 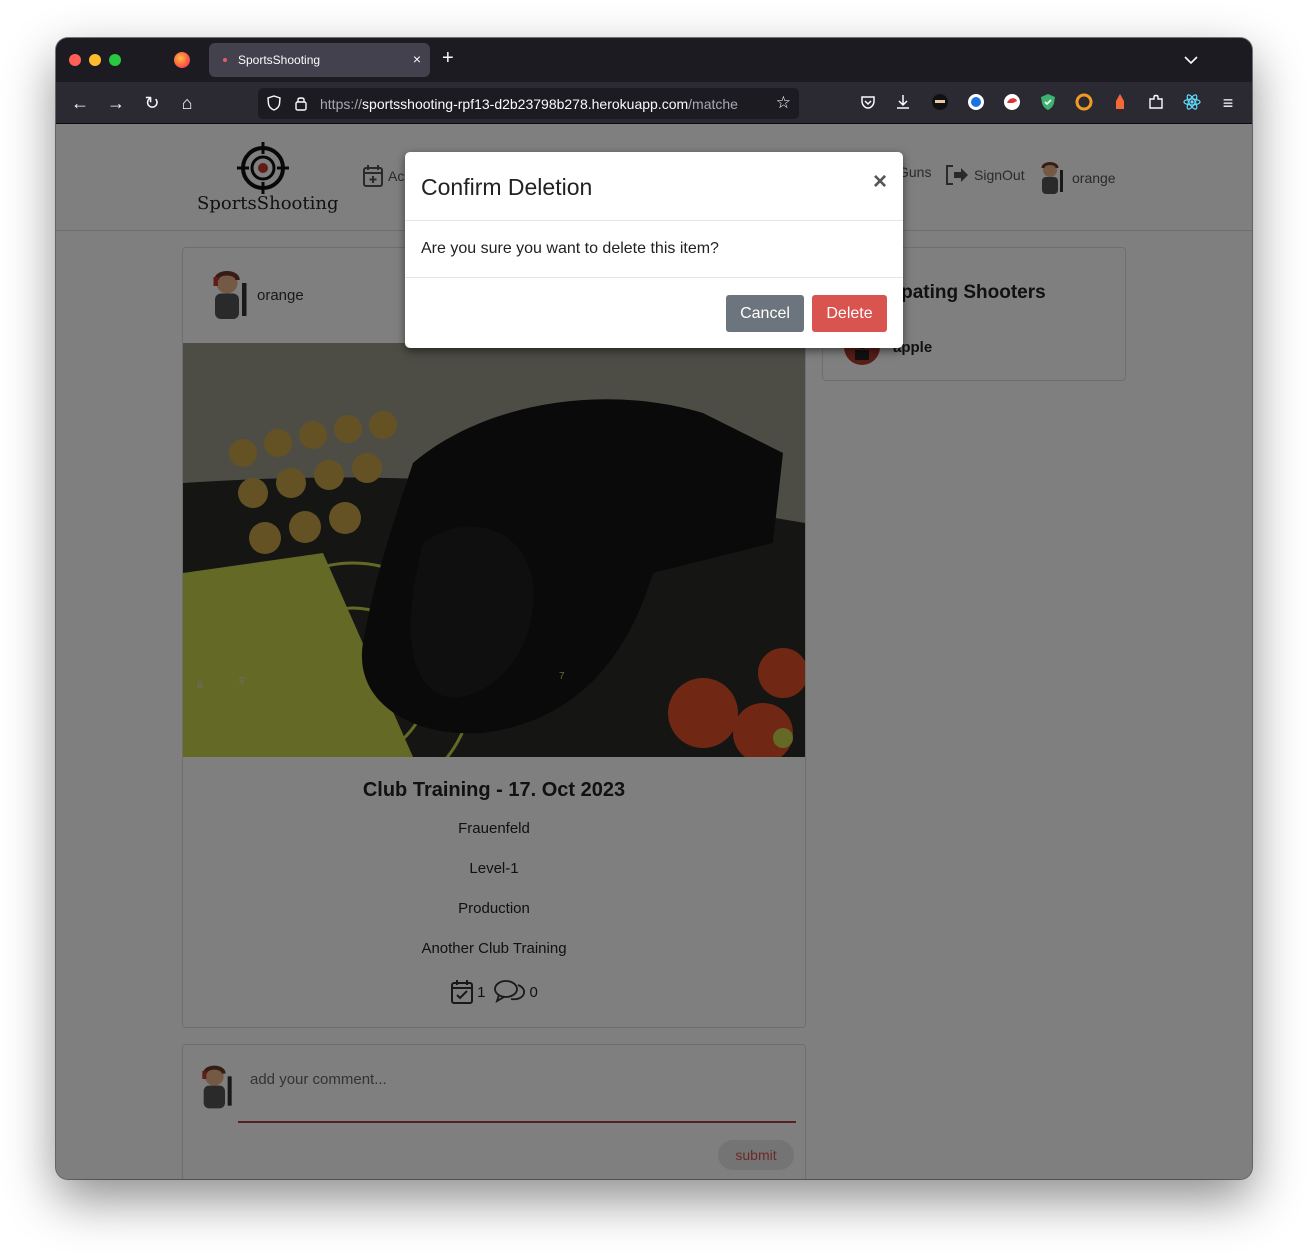 I want to click on extension-translate-icon, so click(x=976, y=102).